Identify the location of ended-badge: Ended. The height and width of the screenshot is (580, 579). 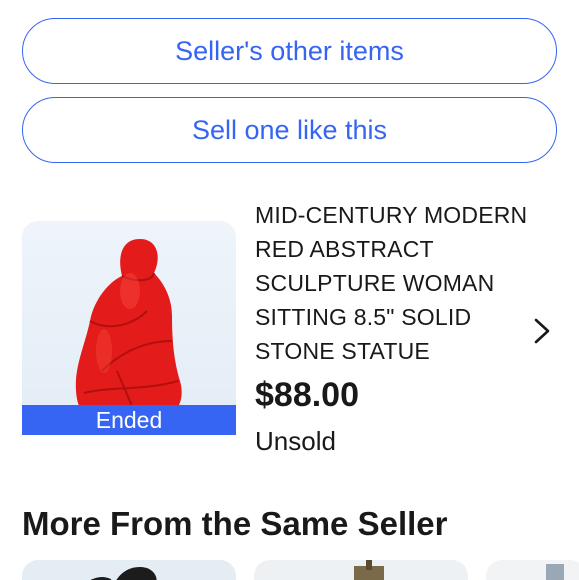
(129, 420).